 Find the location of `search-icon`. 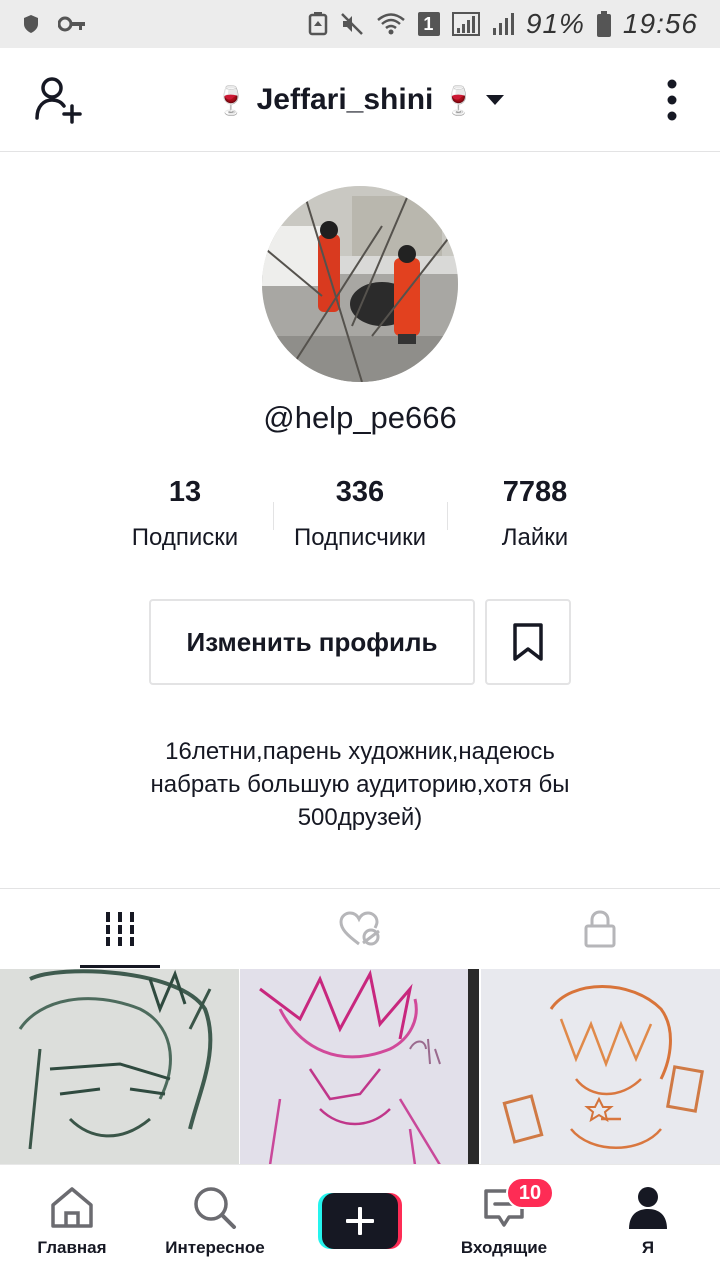

search-icon is located at coordinates (215, 1208).